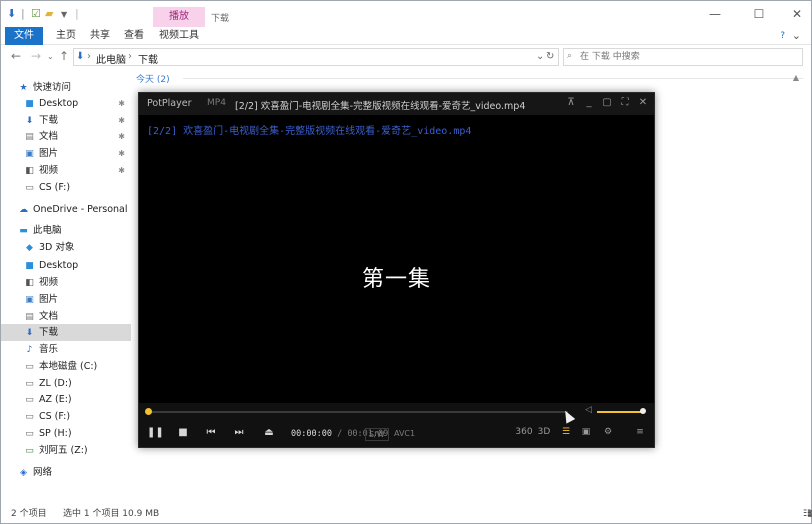 This screenshot has width=812, height=524. I want to click on sidebar-item: ♪ 音乐, so click(66, 349).